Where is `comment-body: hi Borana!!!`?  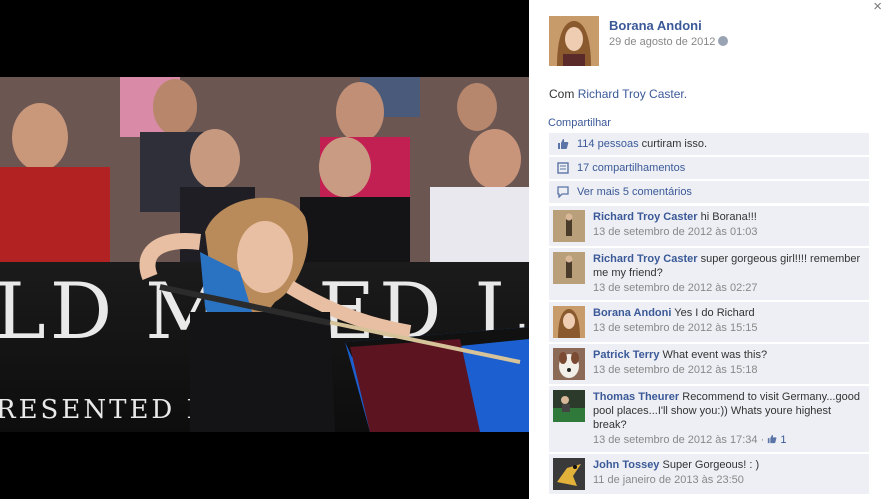 comment-body: hi Borana!!! is located at coordinates (728, 217).